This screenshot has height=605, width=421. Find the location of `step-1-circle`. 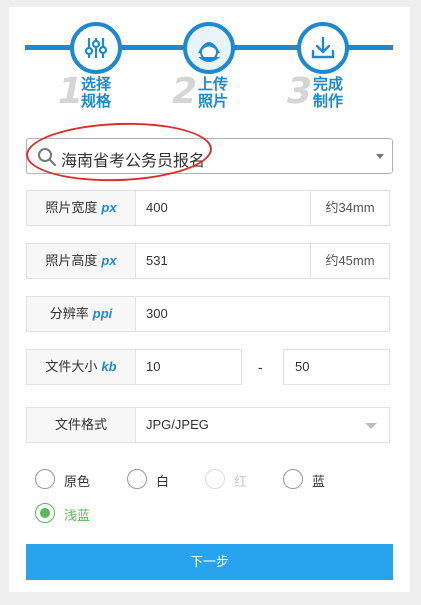

step-1-circle is located at coordinates (96, 48).